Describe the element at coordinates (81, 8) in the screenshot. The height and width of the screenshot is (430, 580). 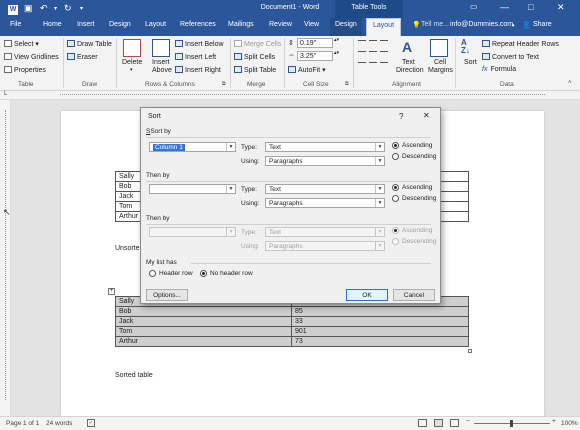
I see `qat-customize-icon: ▾` at that location.